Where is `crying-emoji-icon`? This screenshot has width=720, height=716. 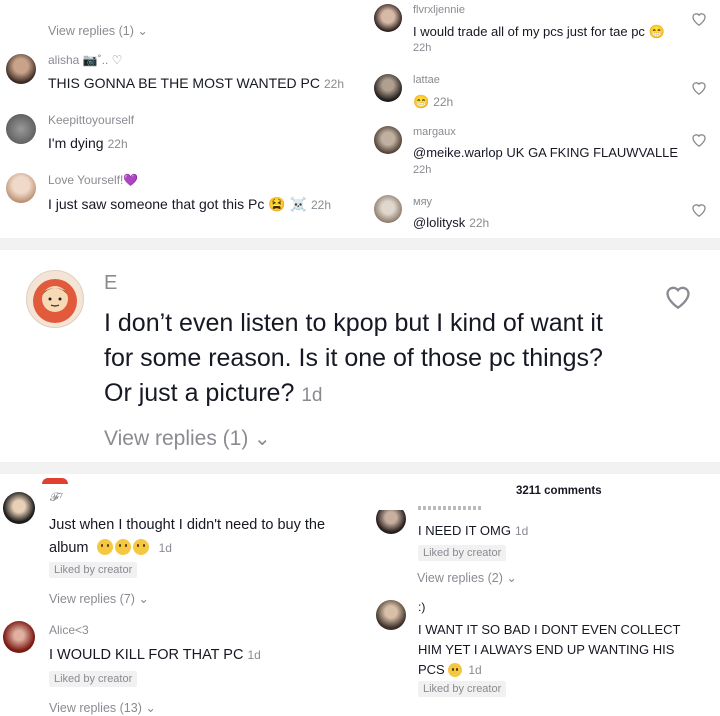
crying-emoji-icon is located at coordinates (123, 547).